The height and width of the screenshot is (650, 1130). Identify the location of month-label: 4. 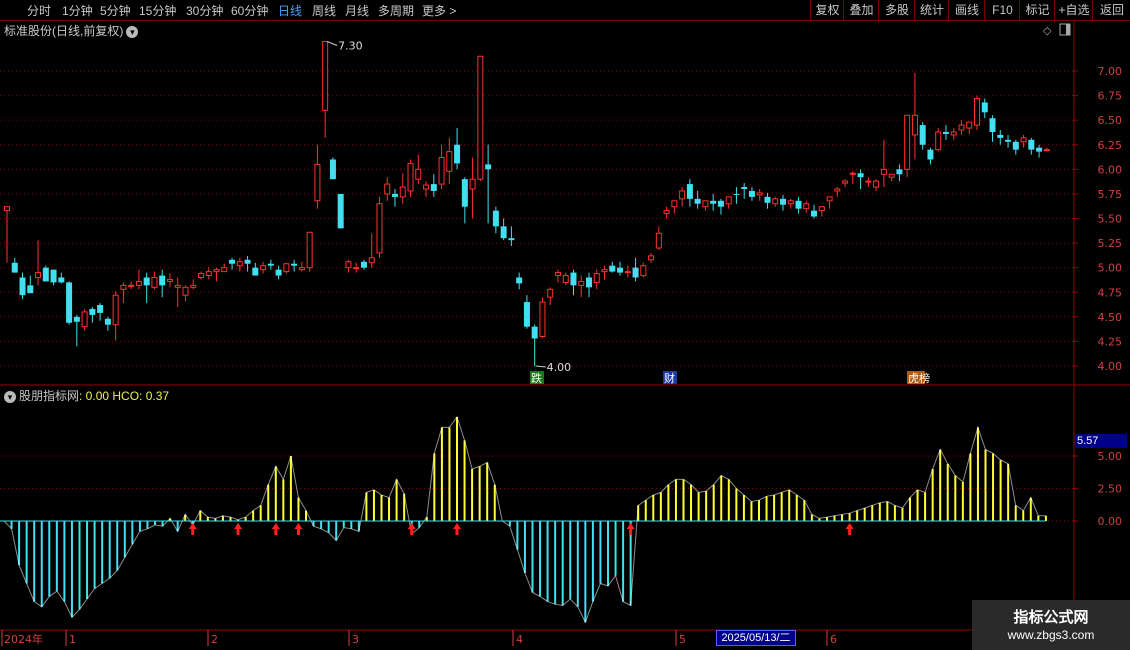
(519, 639).